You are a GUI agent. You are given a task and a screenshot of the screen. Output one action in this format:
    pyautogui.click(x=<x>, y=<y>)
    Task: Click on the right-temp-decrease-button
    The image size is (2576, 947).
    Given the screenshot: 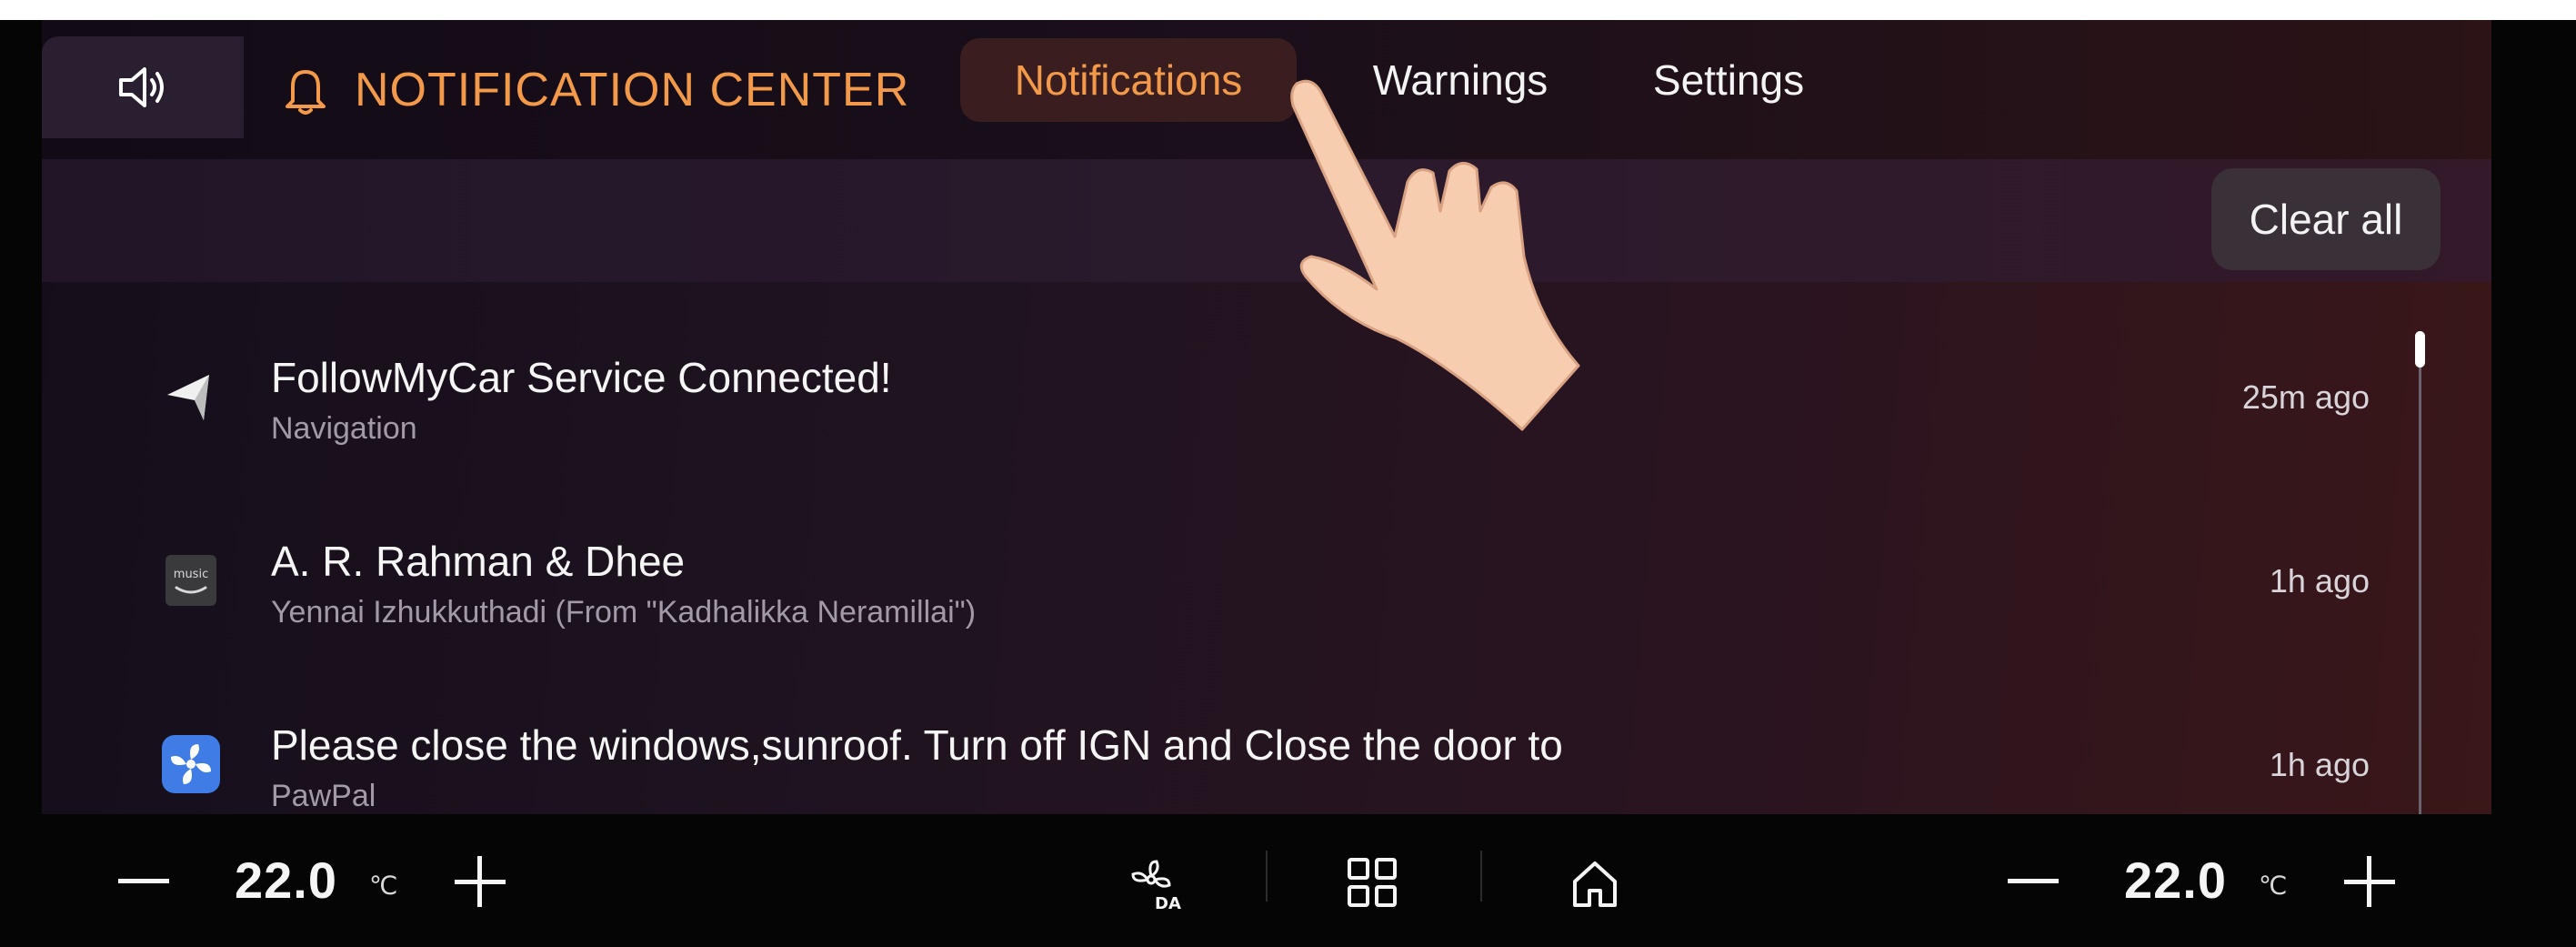 What is the action you would take?
    pyautogui.click(x=2033, y=882)
    